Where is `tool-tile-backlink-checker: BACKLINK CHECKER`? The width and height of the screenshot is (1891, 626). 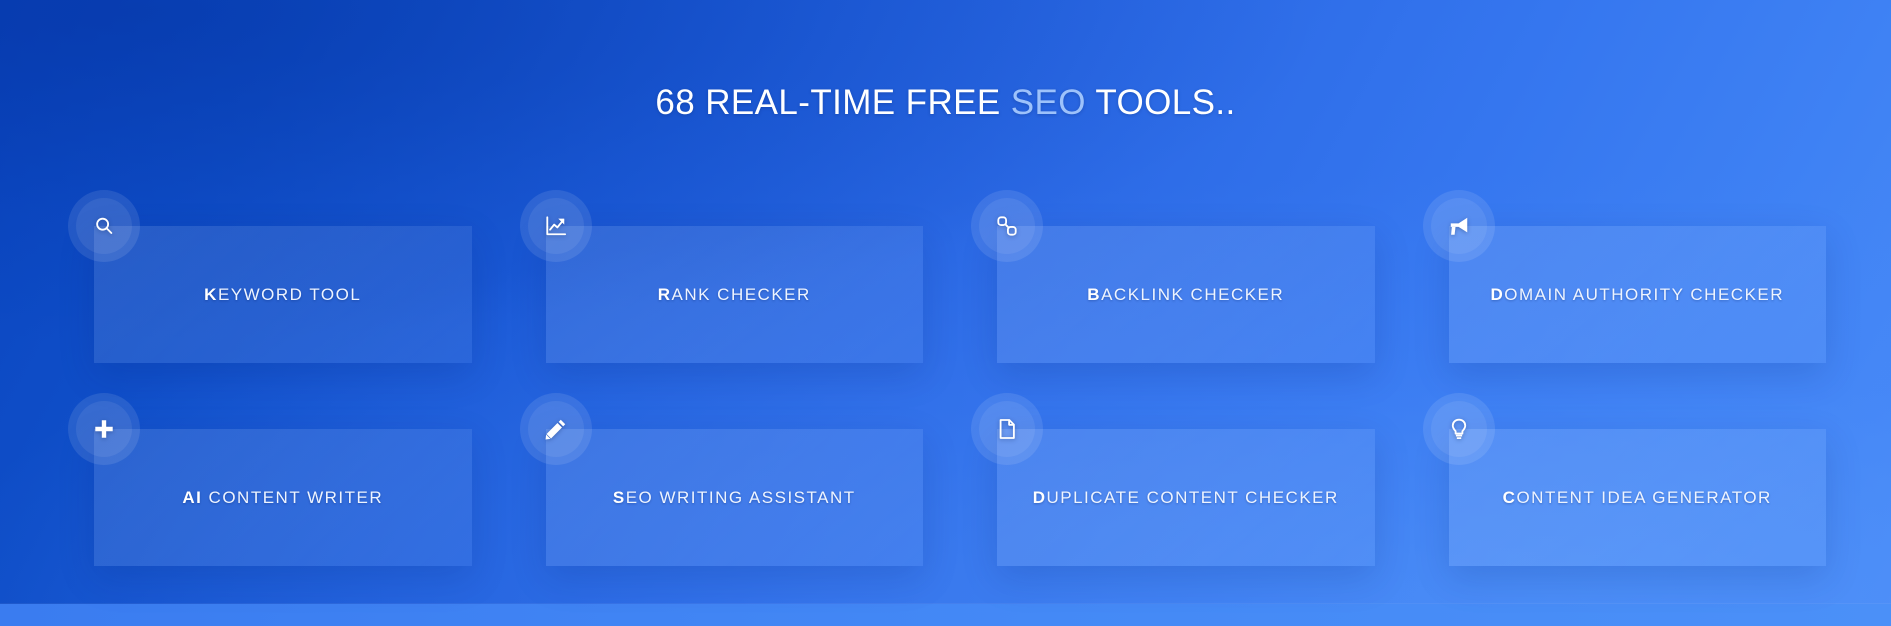 tool-tile-backlink-checker: BACKLINK CHECKER is located at coordinates (1173, 291).